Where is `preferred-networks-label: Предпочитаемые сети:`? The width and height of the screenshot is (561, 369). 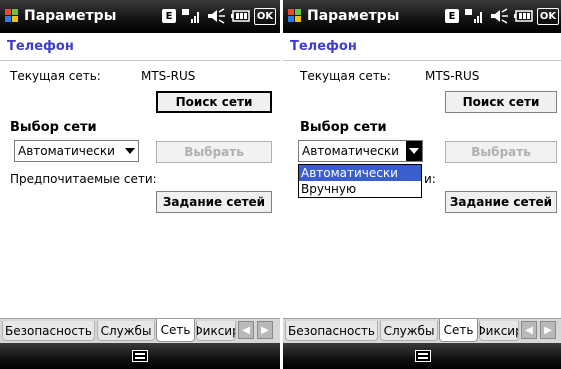 preferred-networks-label: Предпочитаемые сети: is located at coordinates (83, 179).